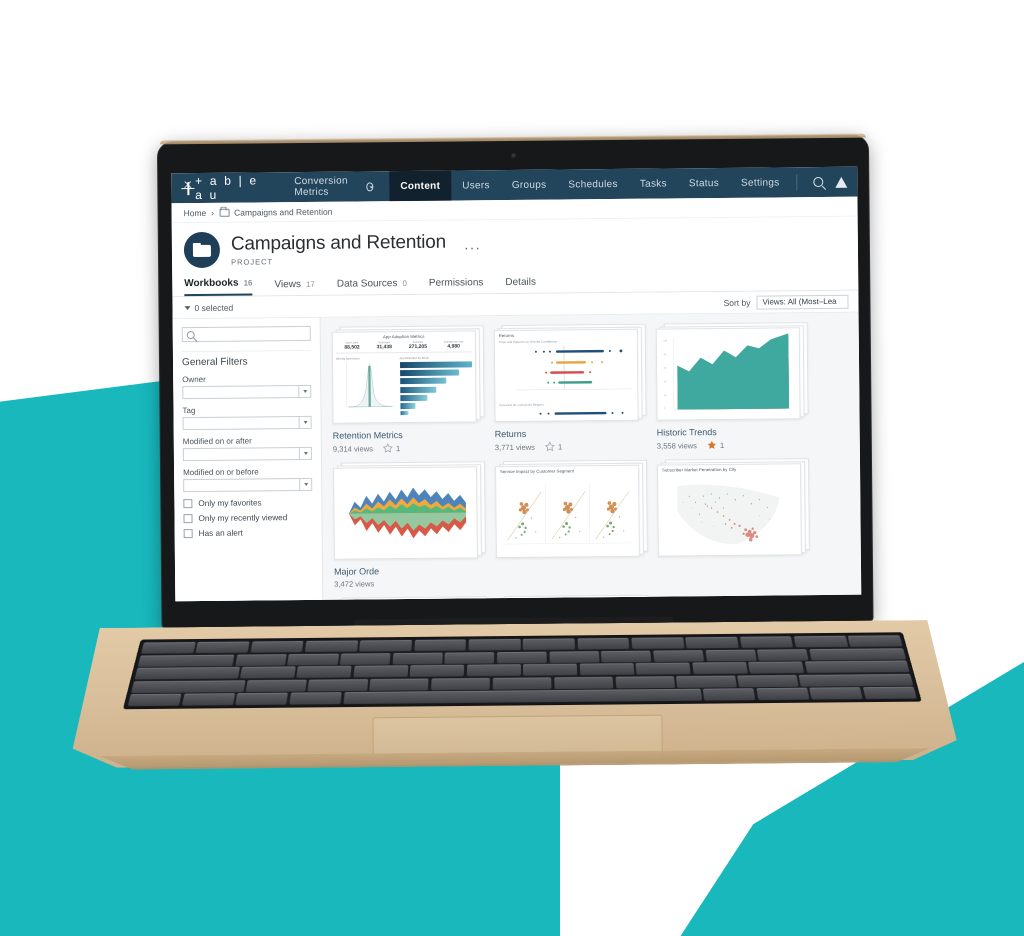 This screenshot has height=936, width=1024. What do you see at coordinates (830, 182) in the screenshot?
I see `nav-icon-group` at bounding box center [830, 182].